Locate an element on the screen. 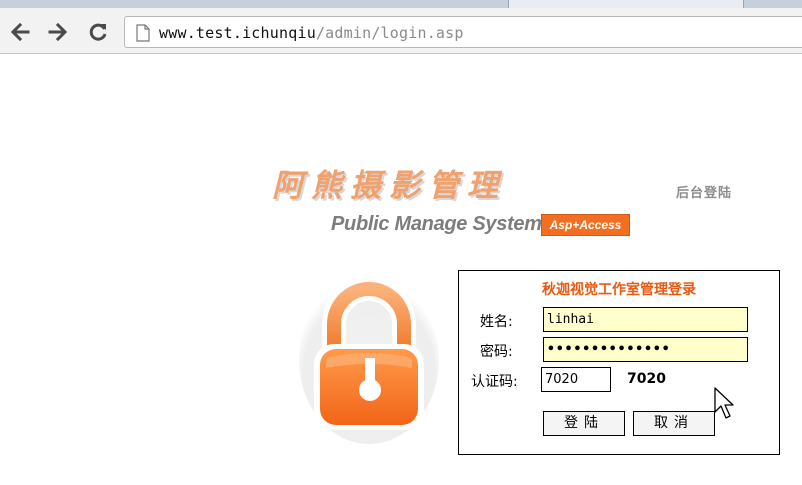 The image size is (802, 485). address-bar: www.test.ichunqiu/admin/login.asp is located at coordinates (463, 32).